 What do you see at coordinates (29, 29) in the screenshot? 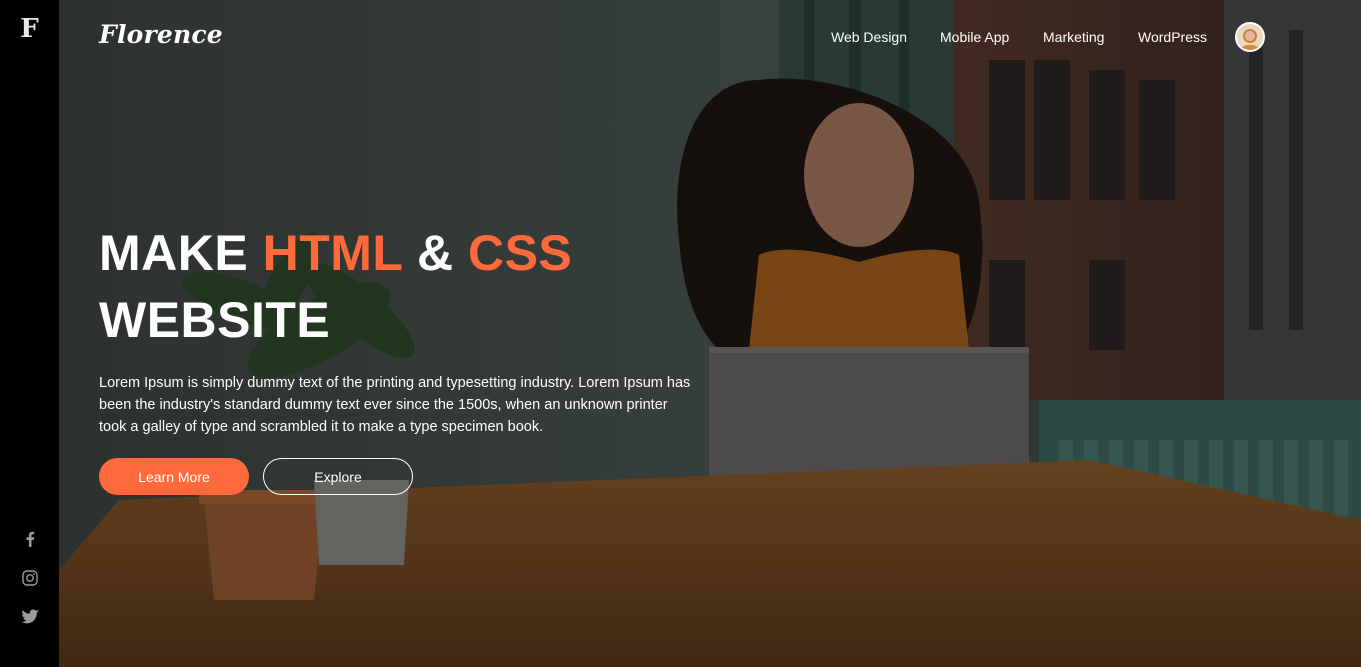
I see `rail-logo: F` at bounding box center [29, 29].